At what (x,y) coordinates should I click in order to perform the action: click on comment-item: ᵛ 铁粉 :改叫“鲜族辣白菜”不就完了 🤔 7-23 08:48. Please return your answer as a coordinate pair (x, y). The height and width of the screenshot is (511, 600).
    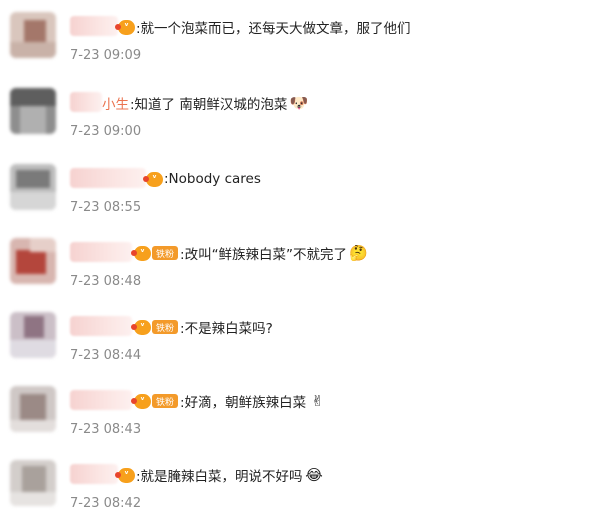
    Looking at the image, I should click on (300, 273).